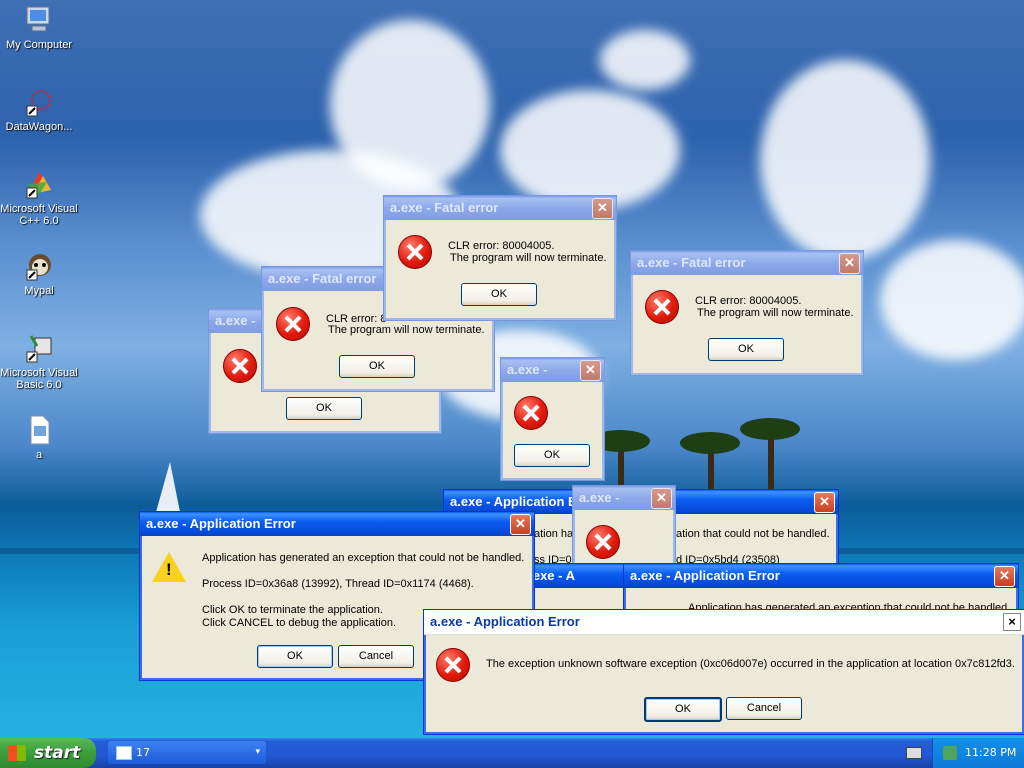 The height and width of the screenshot is (768, 1024). What do you see at coordinates (169, 567) in the screenshot?
I see `warning-icon: !` at bounding box center [169, 567].